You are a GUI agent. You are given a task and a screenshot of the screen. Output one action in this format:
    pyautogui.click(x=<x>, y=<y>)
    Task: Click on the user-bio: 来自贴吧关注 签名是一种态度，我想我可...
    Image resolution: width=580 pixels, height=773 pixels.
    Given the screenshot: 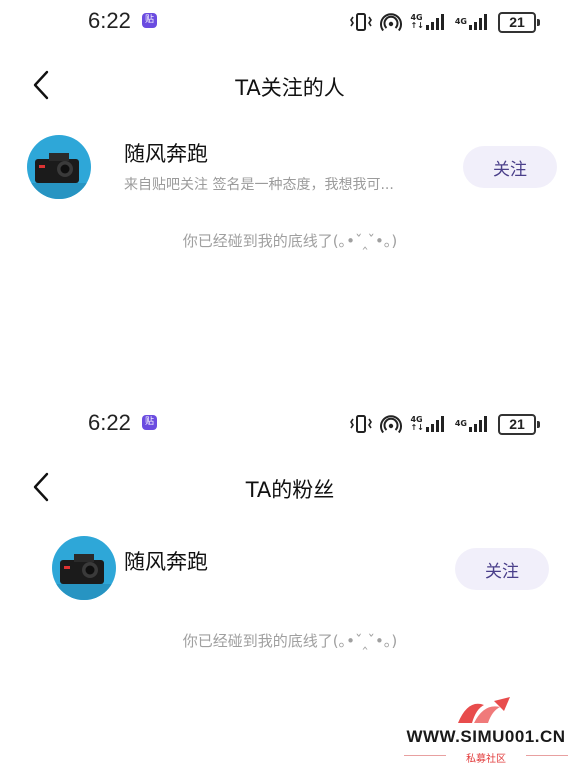 What is the action you would take?
    pyautogui.click(x=259, y=185)
    